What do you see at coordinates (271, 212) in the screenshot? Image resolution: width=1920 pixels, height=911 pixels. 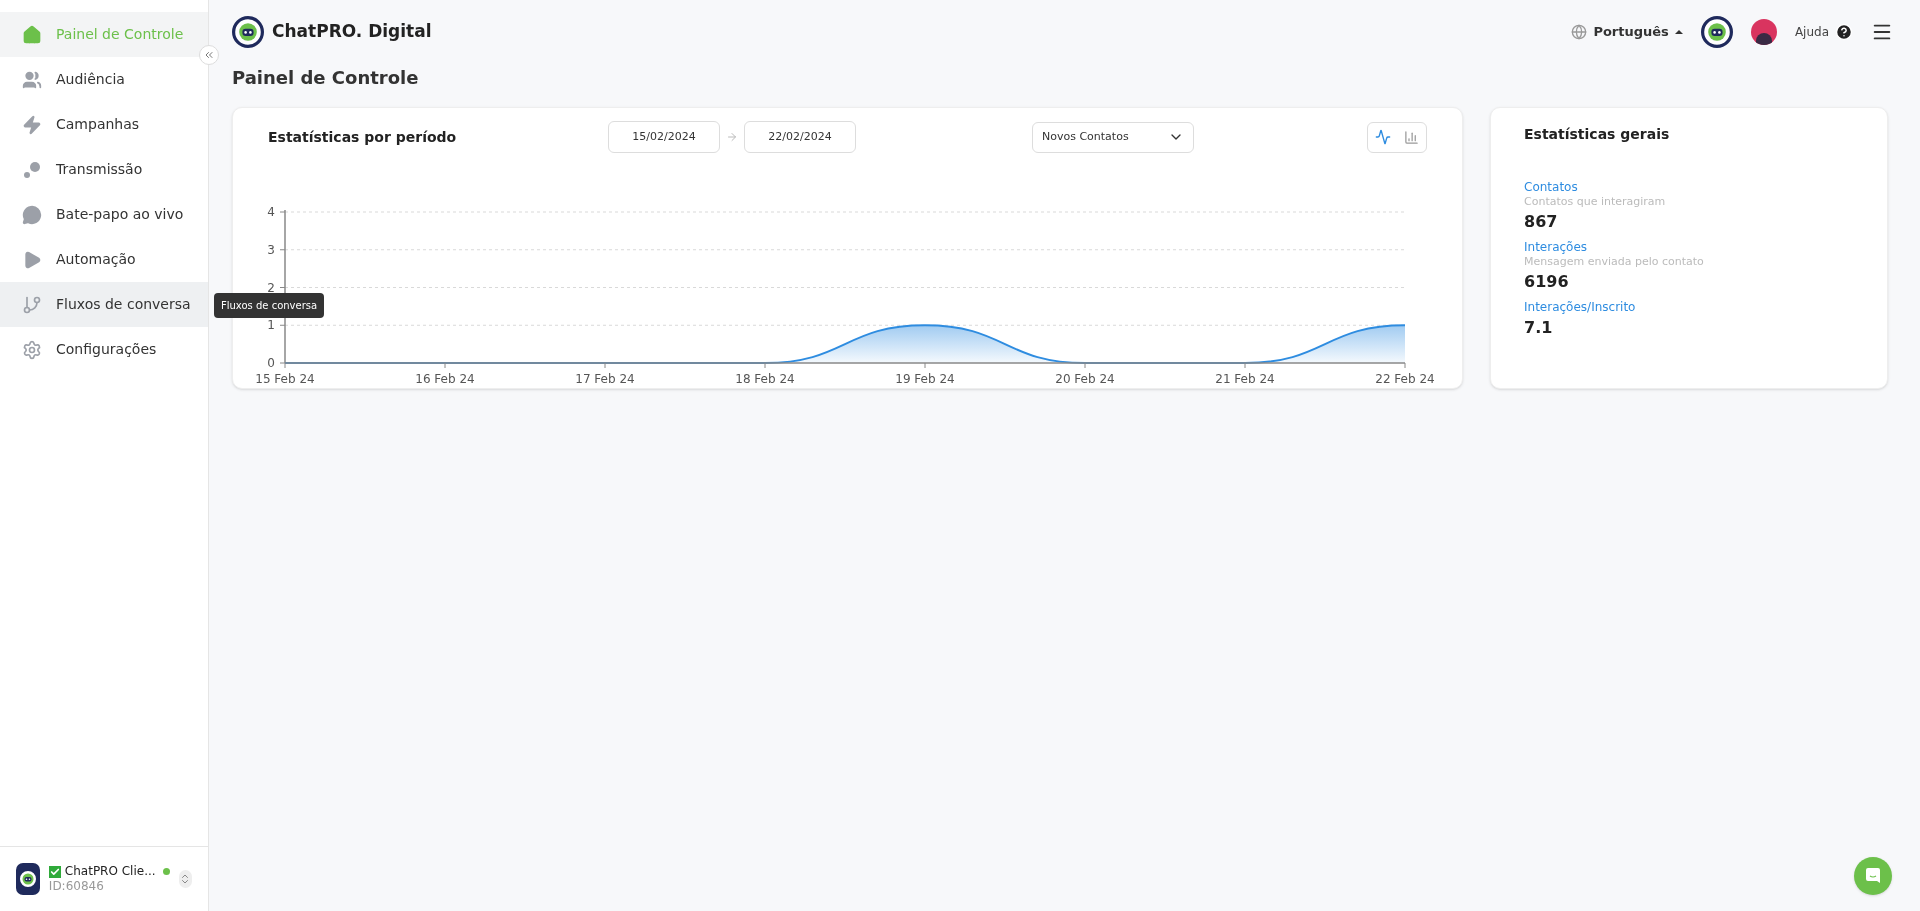 I see `axis-tick-label: 4` at bounding box center [271, 212].